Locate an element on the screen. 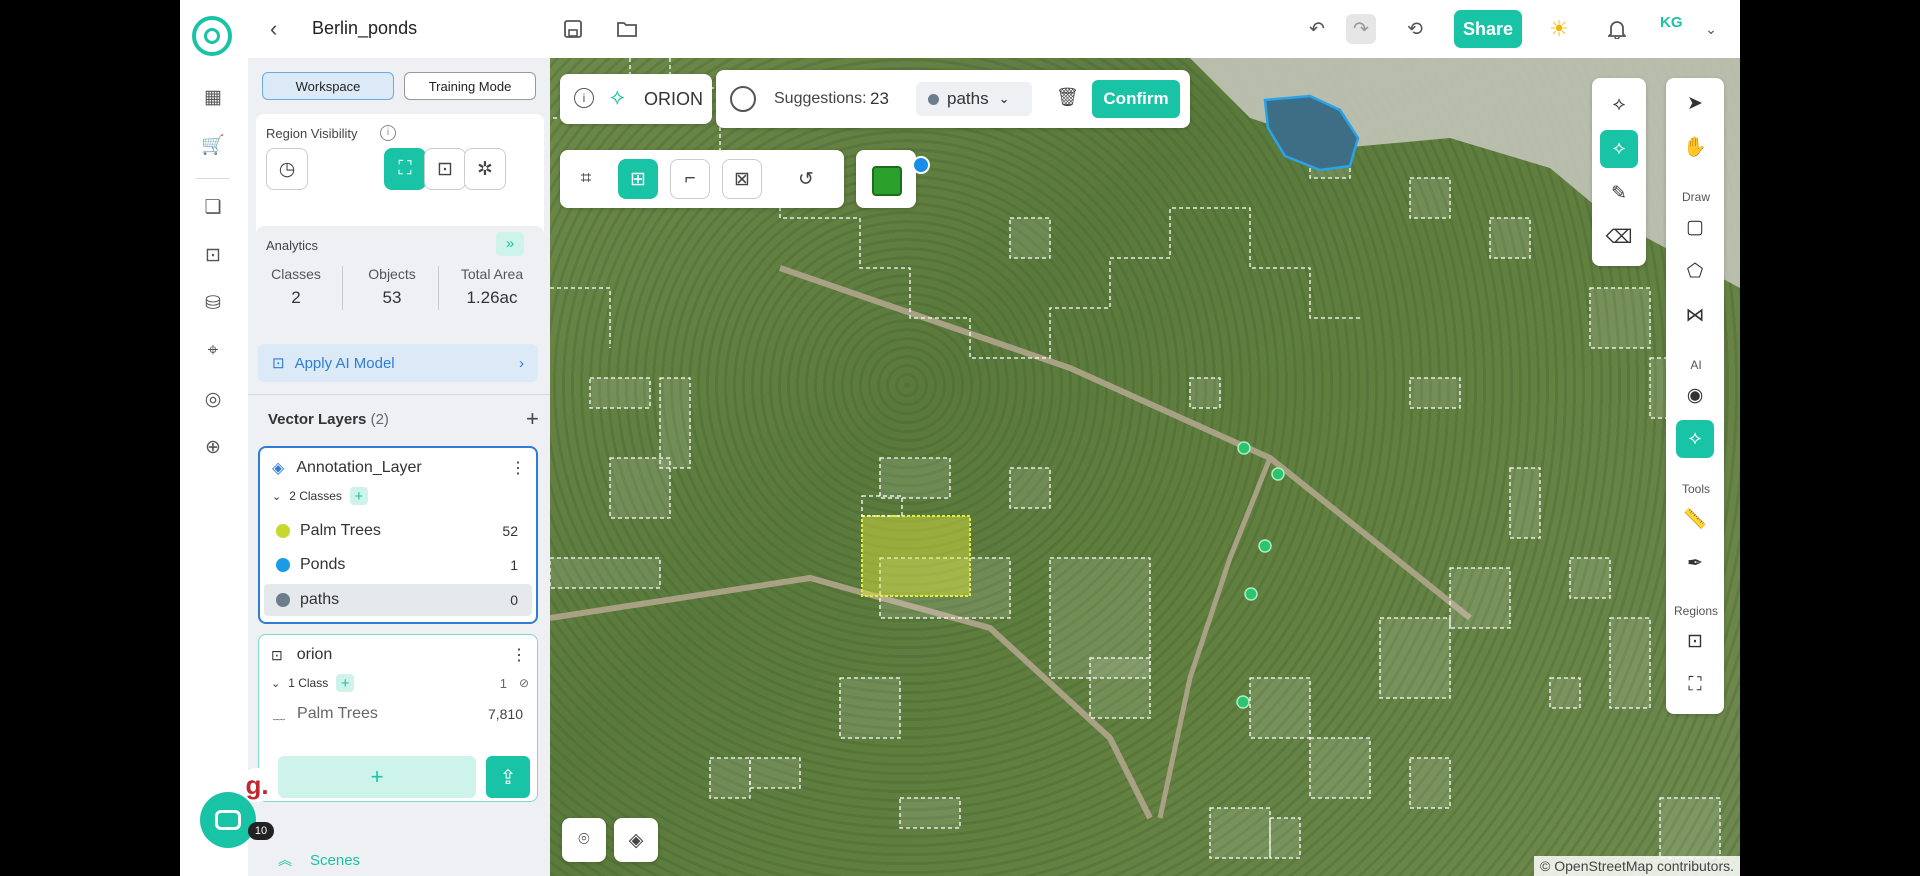 Image resolution: width=1920 pixels, height=876 pixels. class-row: ﹏ Palm Trees 7,810 is located at coordinates (398, 714).